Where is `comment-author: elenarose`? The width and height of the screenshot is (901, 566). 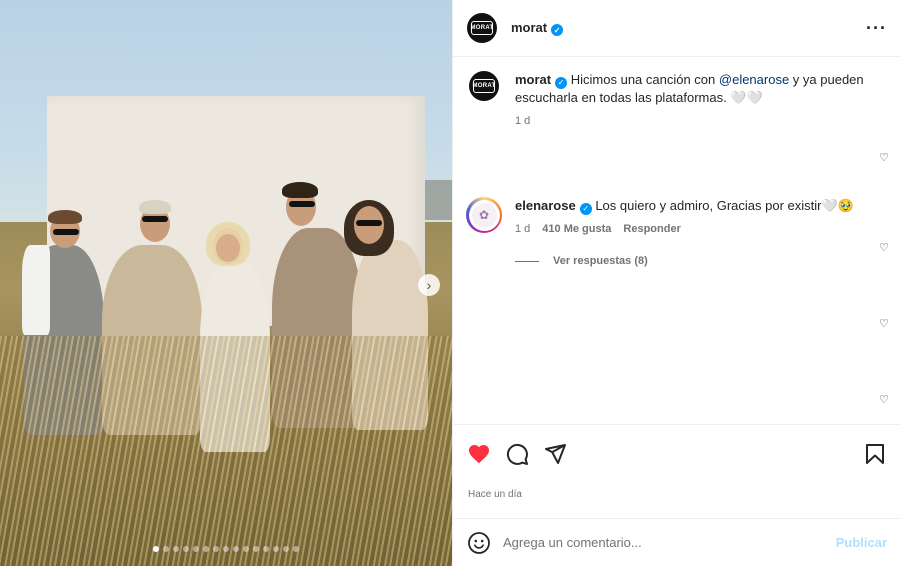
comment-author: elenarose is located at coordinates (545, 205).